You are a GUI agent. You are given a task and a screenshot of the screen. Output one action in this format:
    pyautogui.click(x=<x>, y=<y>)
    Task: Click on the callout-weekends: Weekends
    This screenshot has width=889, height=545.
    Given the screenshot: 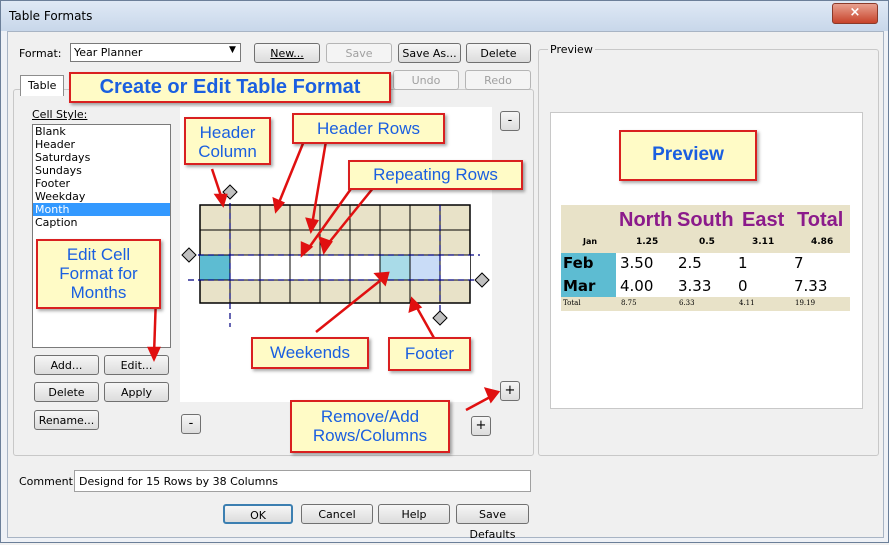 What is the action you would take?
    pyautogui.click(x=310, y=353)
    